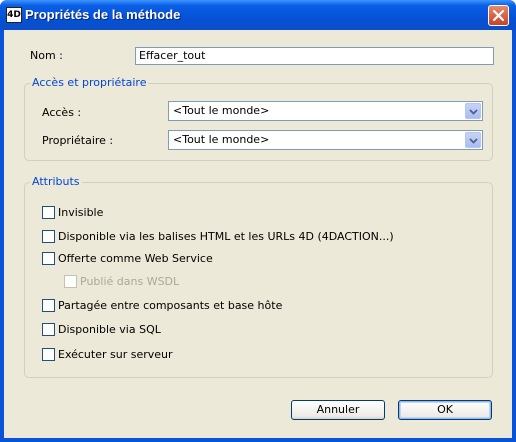 Image resolution: width=516 pixels, height=442 pixels. Describe the element at coordinates (48, 212) in the screenshot. I see `invisible-checkbox` at that location.